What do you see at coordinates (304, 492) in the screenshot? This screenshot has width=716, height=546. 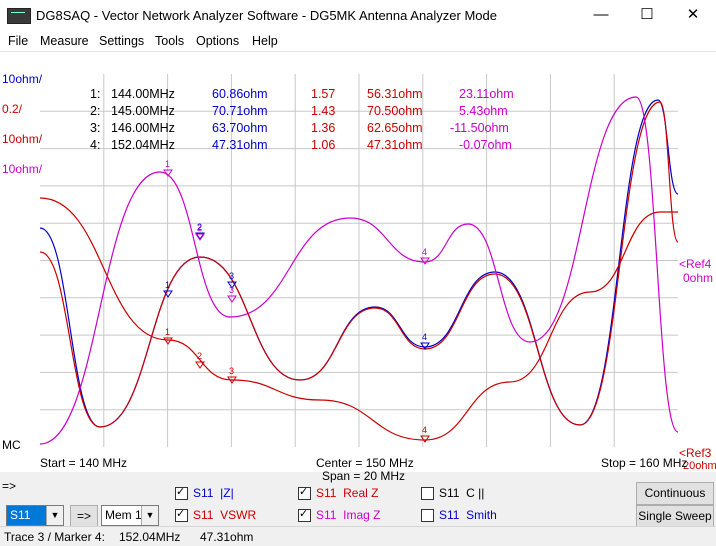 I see `realz-checkbox` at bounding box center [304, 492].